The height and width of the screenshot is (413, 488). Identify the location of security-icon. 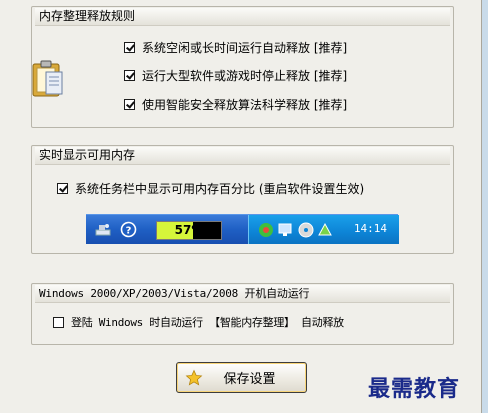
(325, 229).